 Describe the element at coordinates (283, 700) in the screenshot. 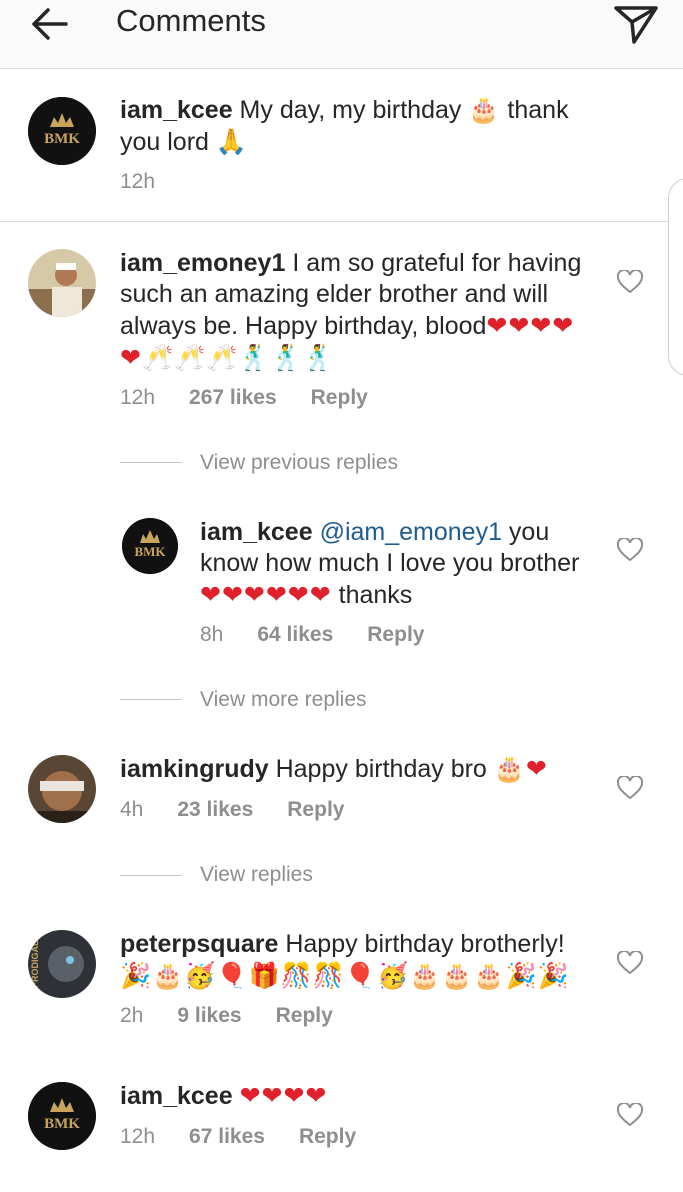

I see `view-more-replies-button: View more replies` at that location.